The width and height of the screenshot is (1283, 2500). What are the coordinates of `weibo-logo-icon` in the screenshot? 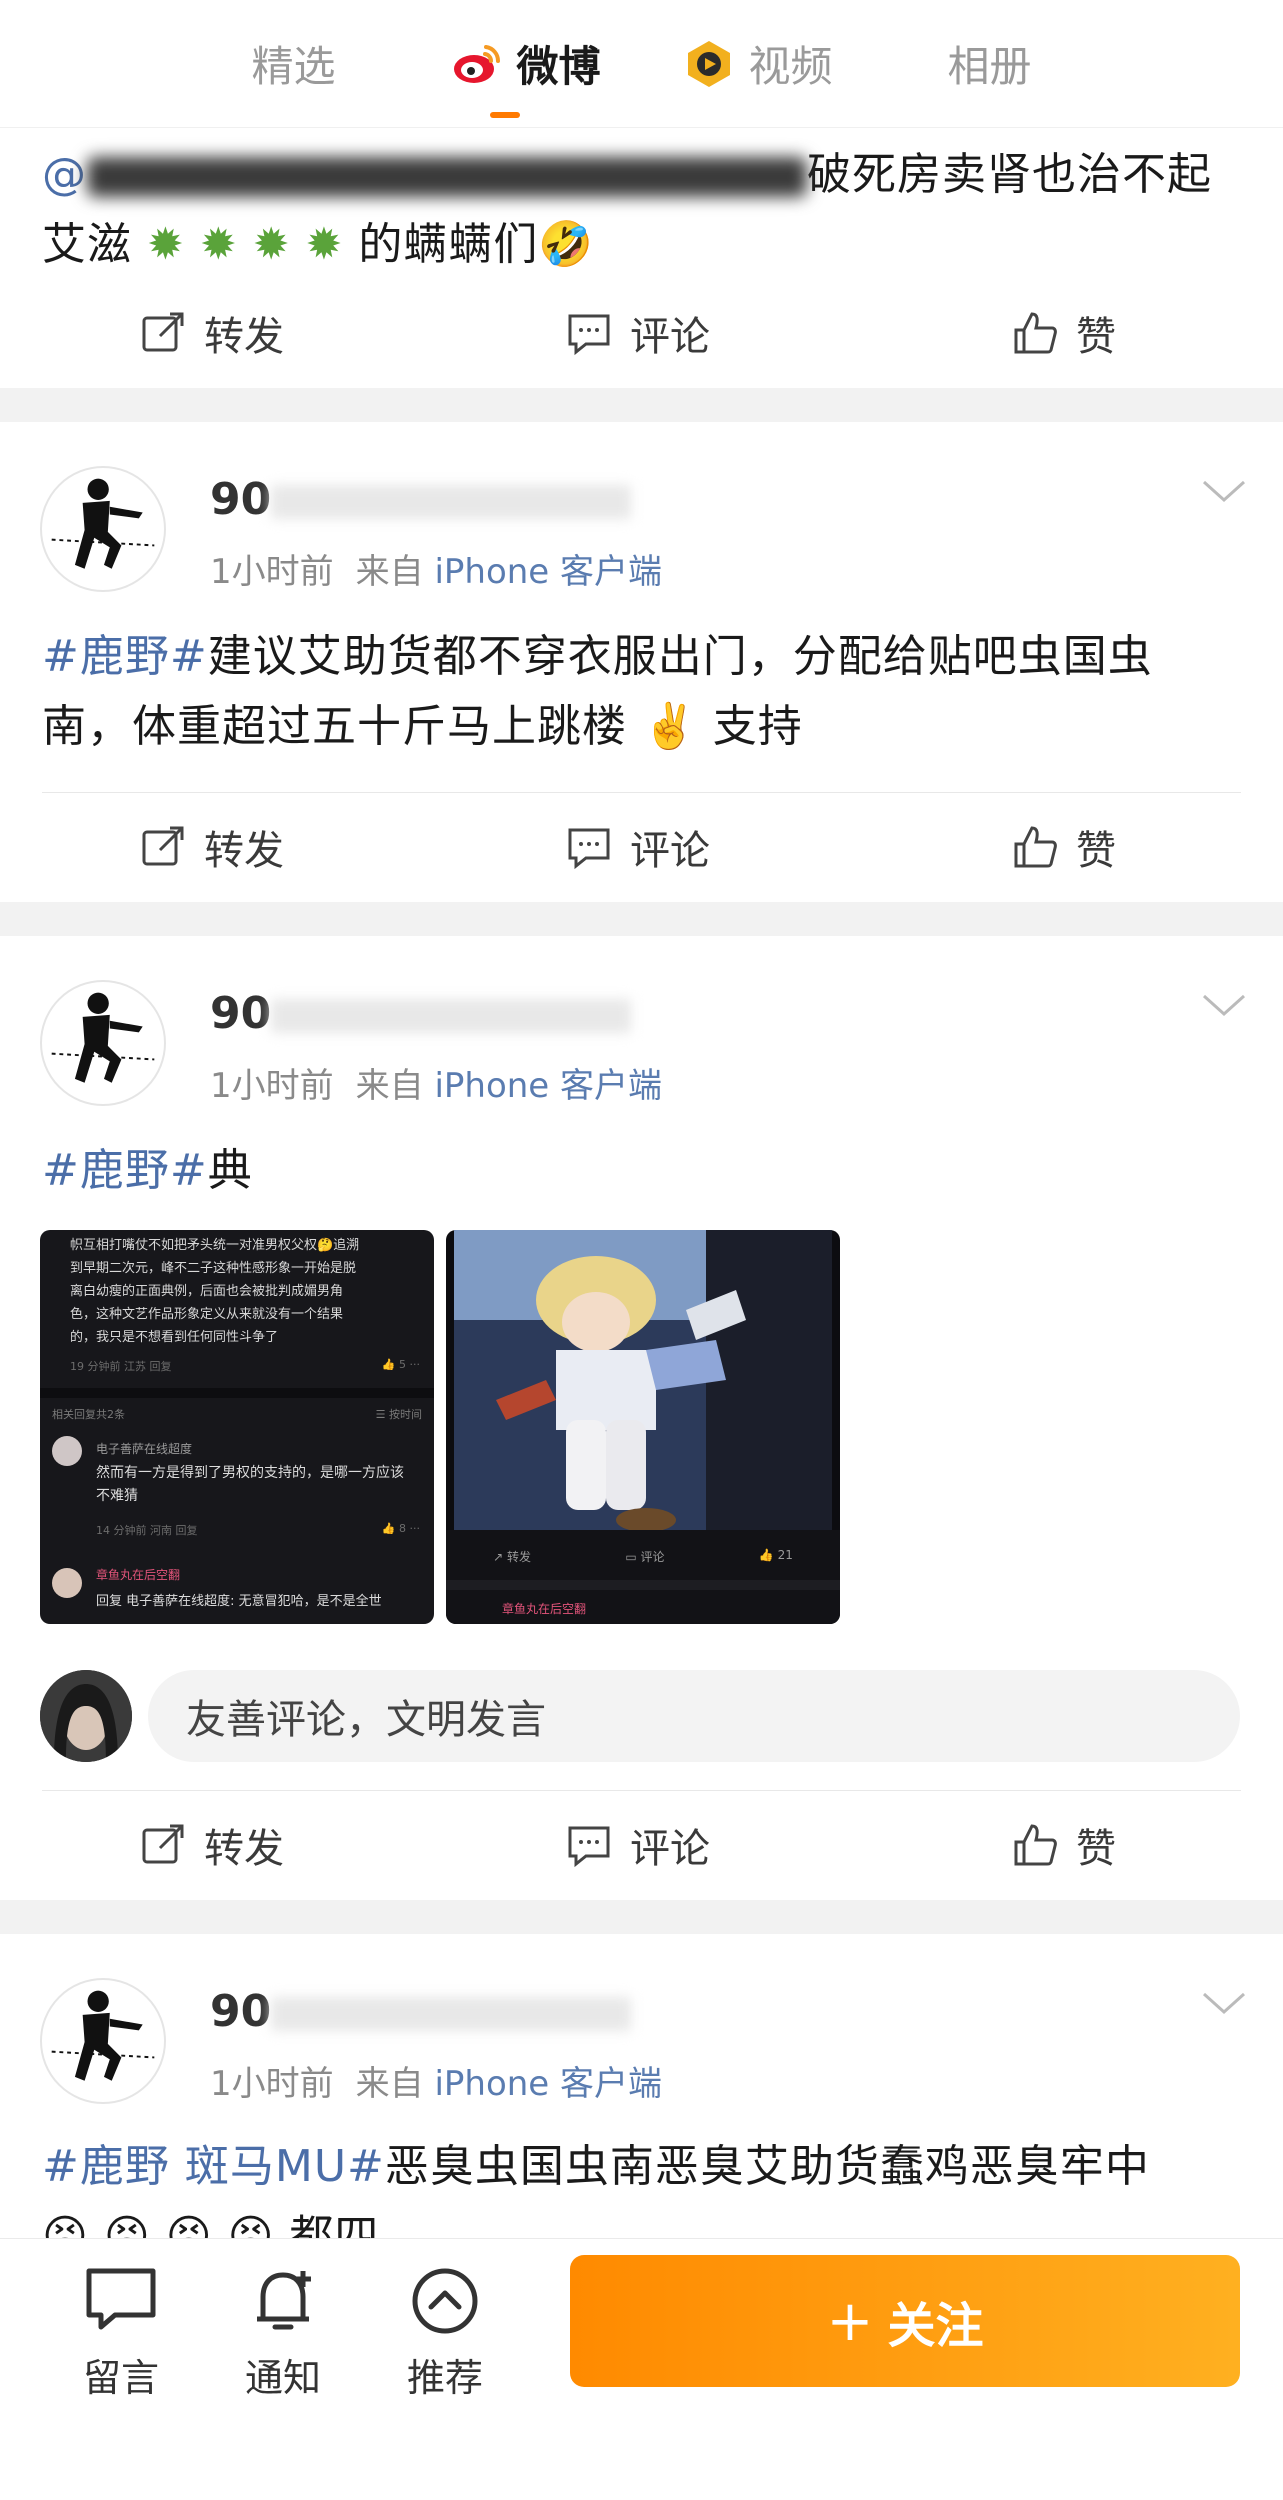 It's located at (477, 63).